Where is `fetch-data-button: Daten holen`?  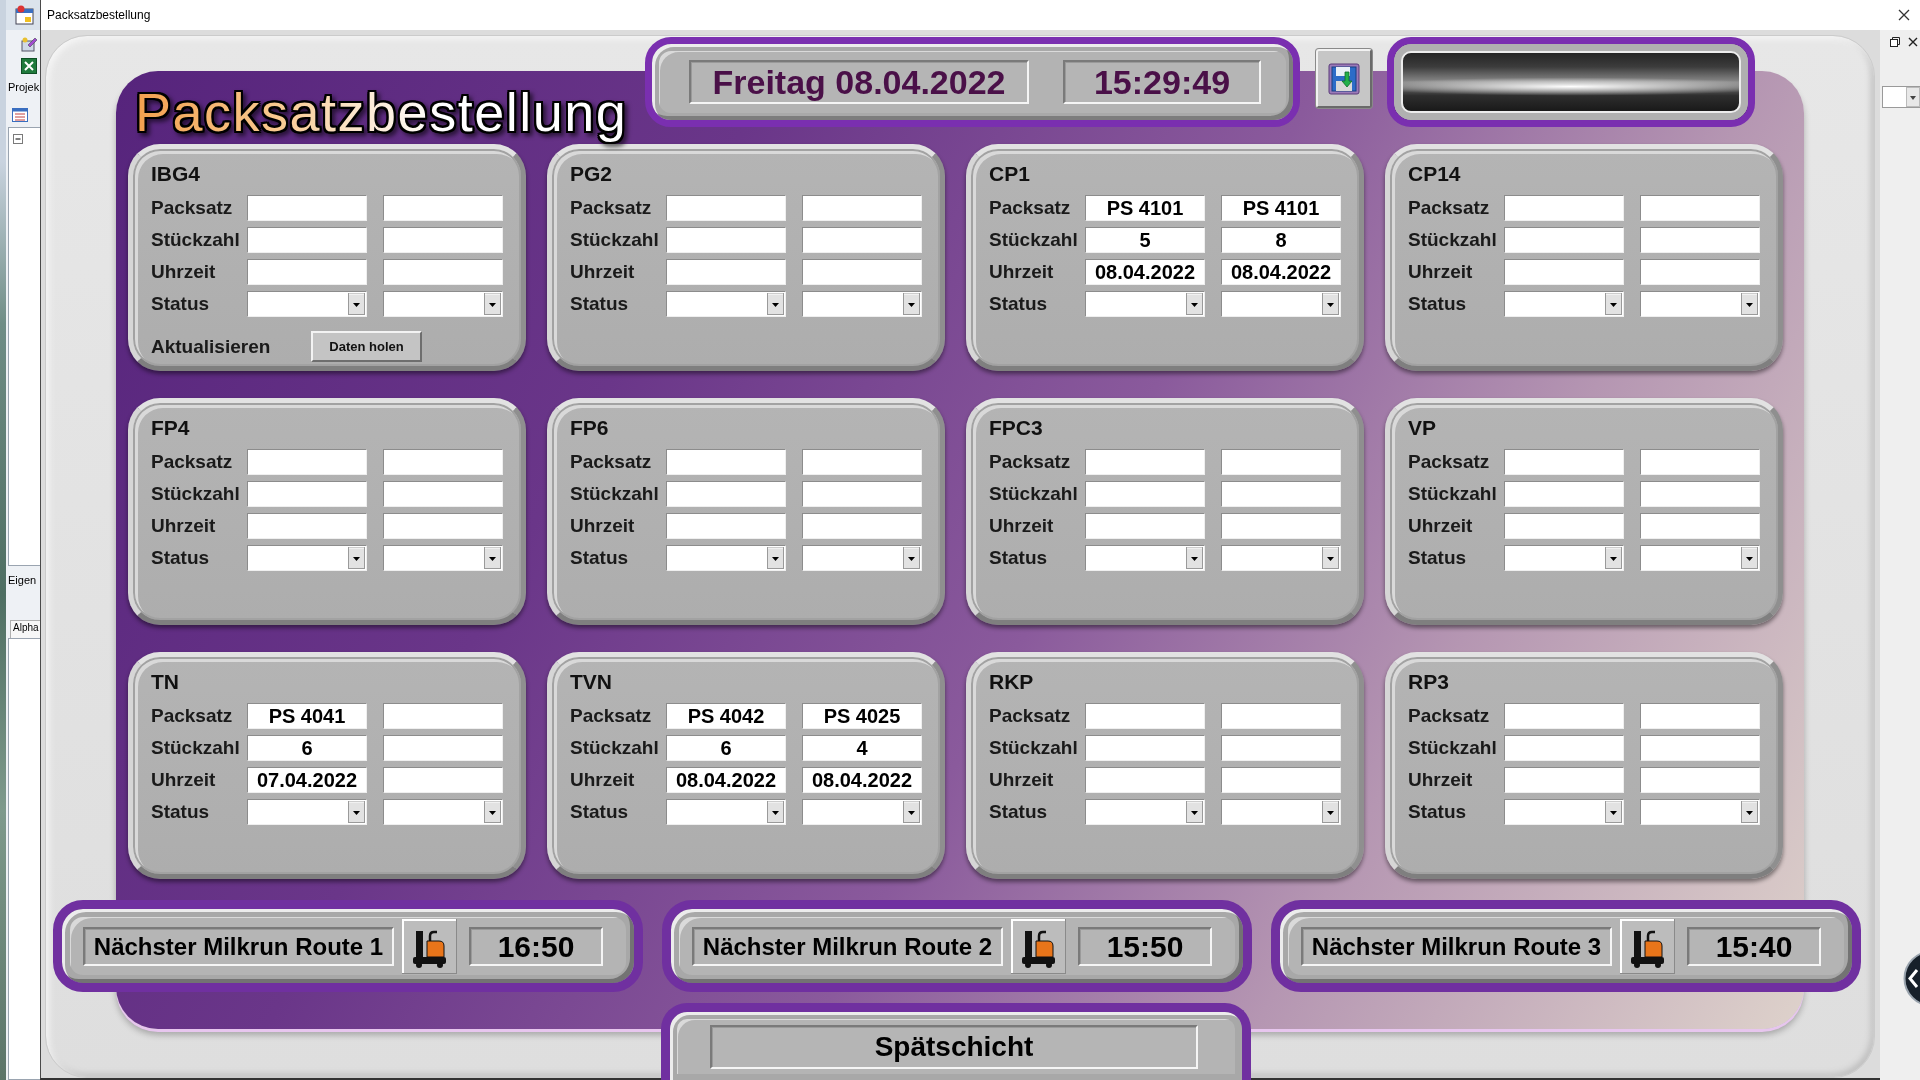
fetch-data-button: Daten holen is located at coordinates (366, 346).